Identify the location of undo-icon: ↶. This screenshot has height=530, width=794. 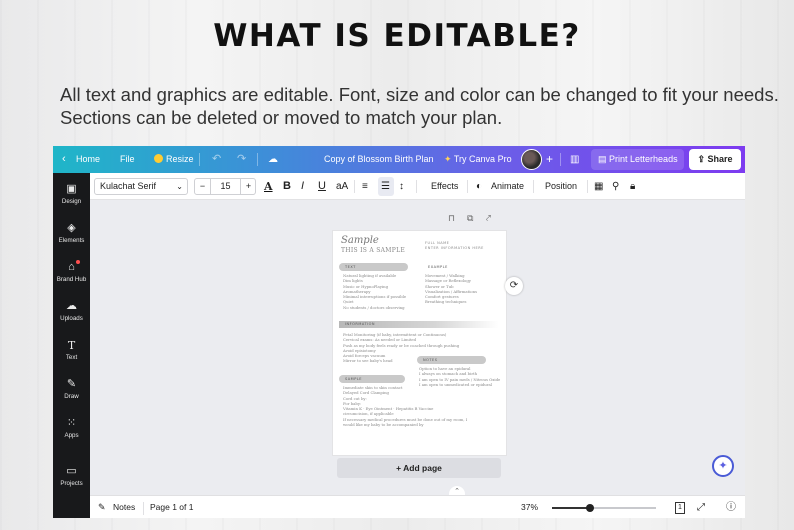
(216, 159).